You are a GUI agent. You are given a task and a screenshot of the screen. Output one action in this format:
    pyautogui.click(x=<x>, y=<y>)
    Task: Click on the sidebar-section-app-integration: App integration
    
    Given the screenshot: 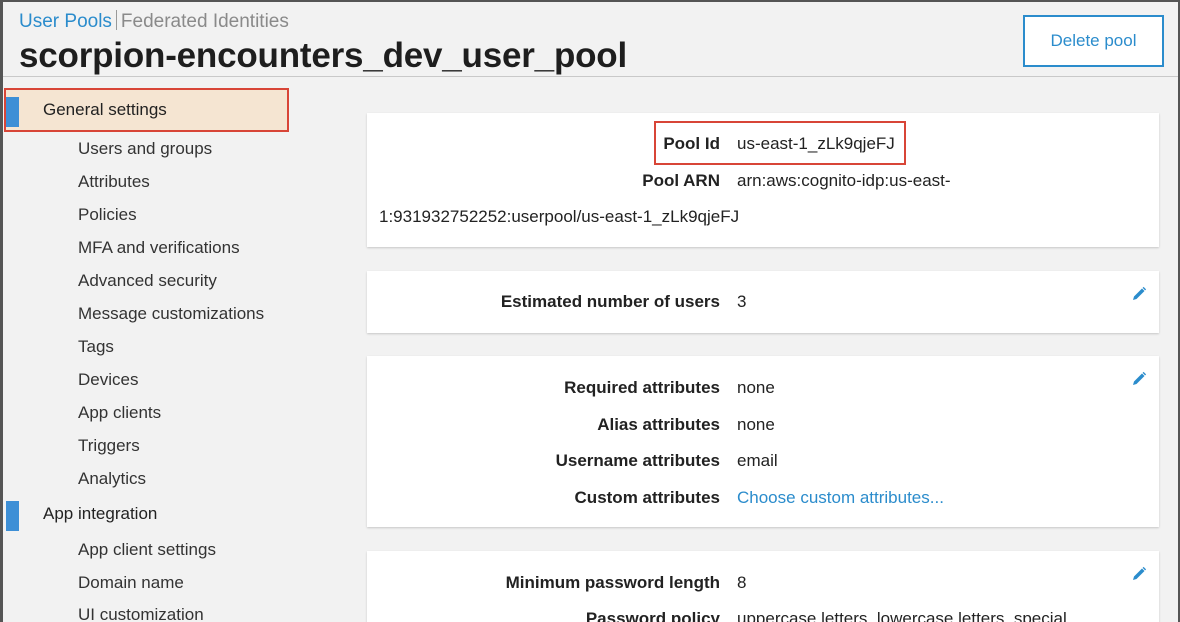 What is the action you would take?
    pyautogui.click(x=148, y=513)
    